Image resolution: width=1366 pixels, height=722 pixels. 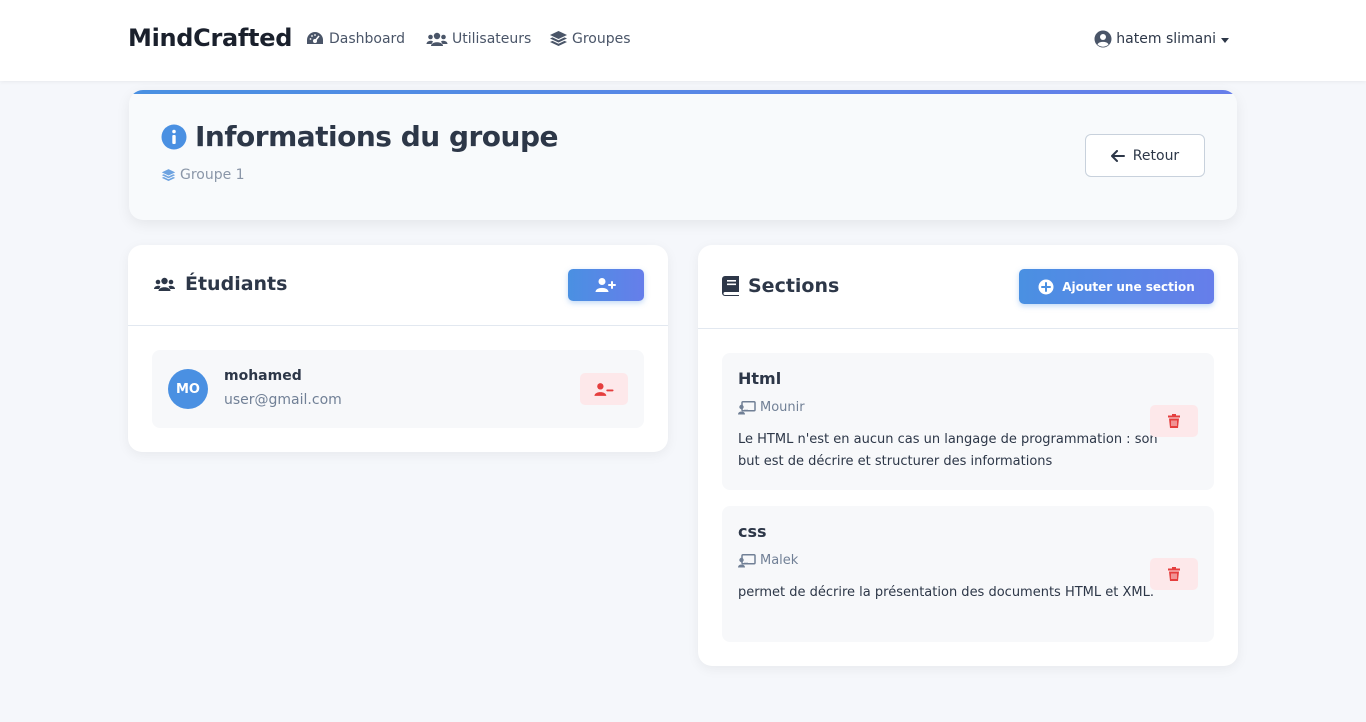 What do you see at coordinates (760, 378) in the screenshot?
I see `section-title: Html` at bounding box center [760, 378].